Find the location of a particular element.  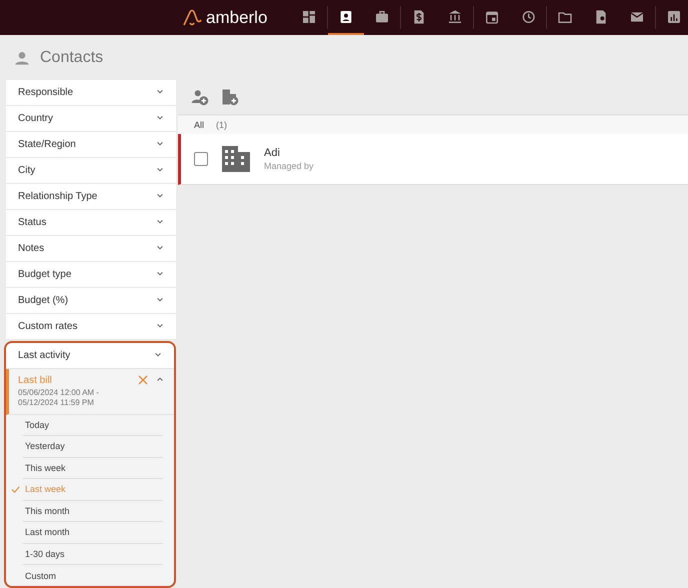

nav-briefcase-icon is located at coordinates (382, 16).